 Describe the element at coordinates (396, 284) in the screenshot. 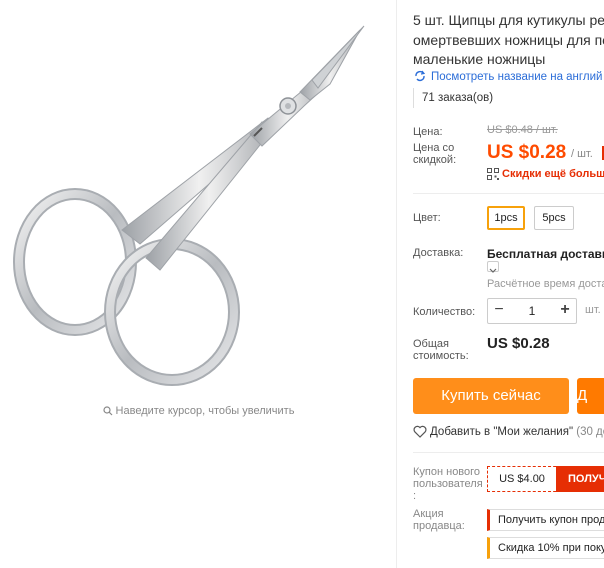

I see `gallery-divider` at that location.